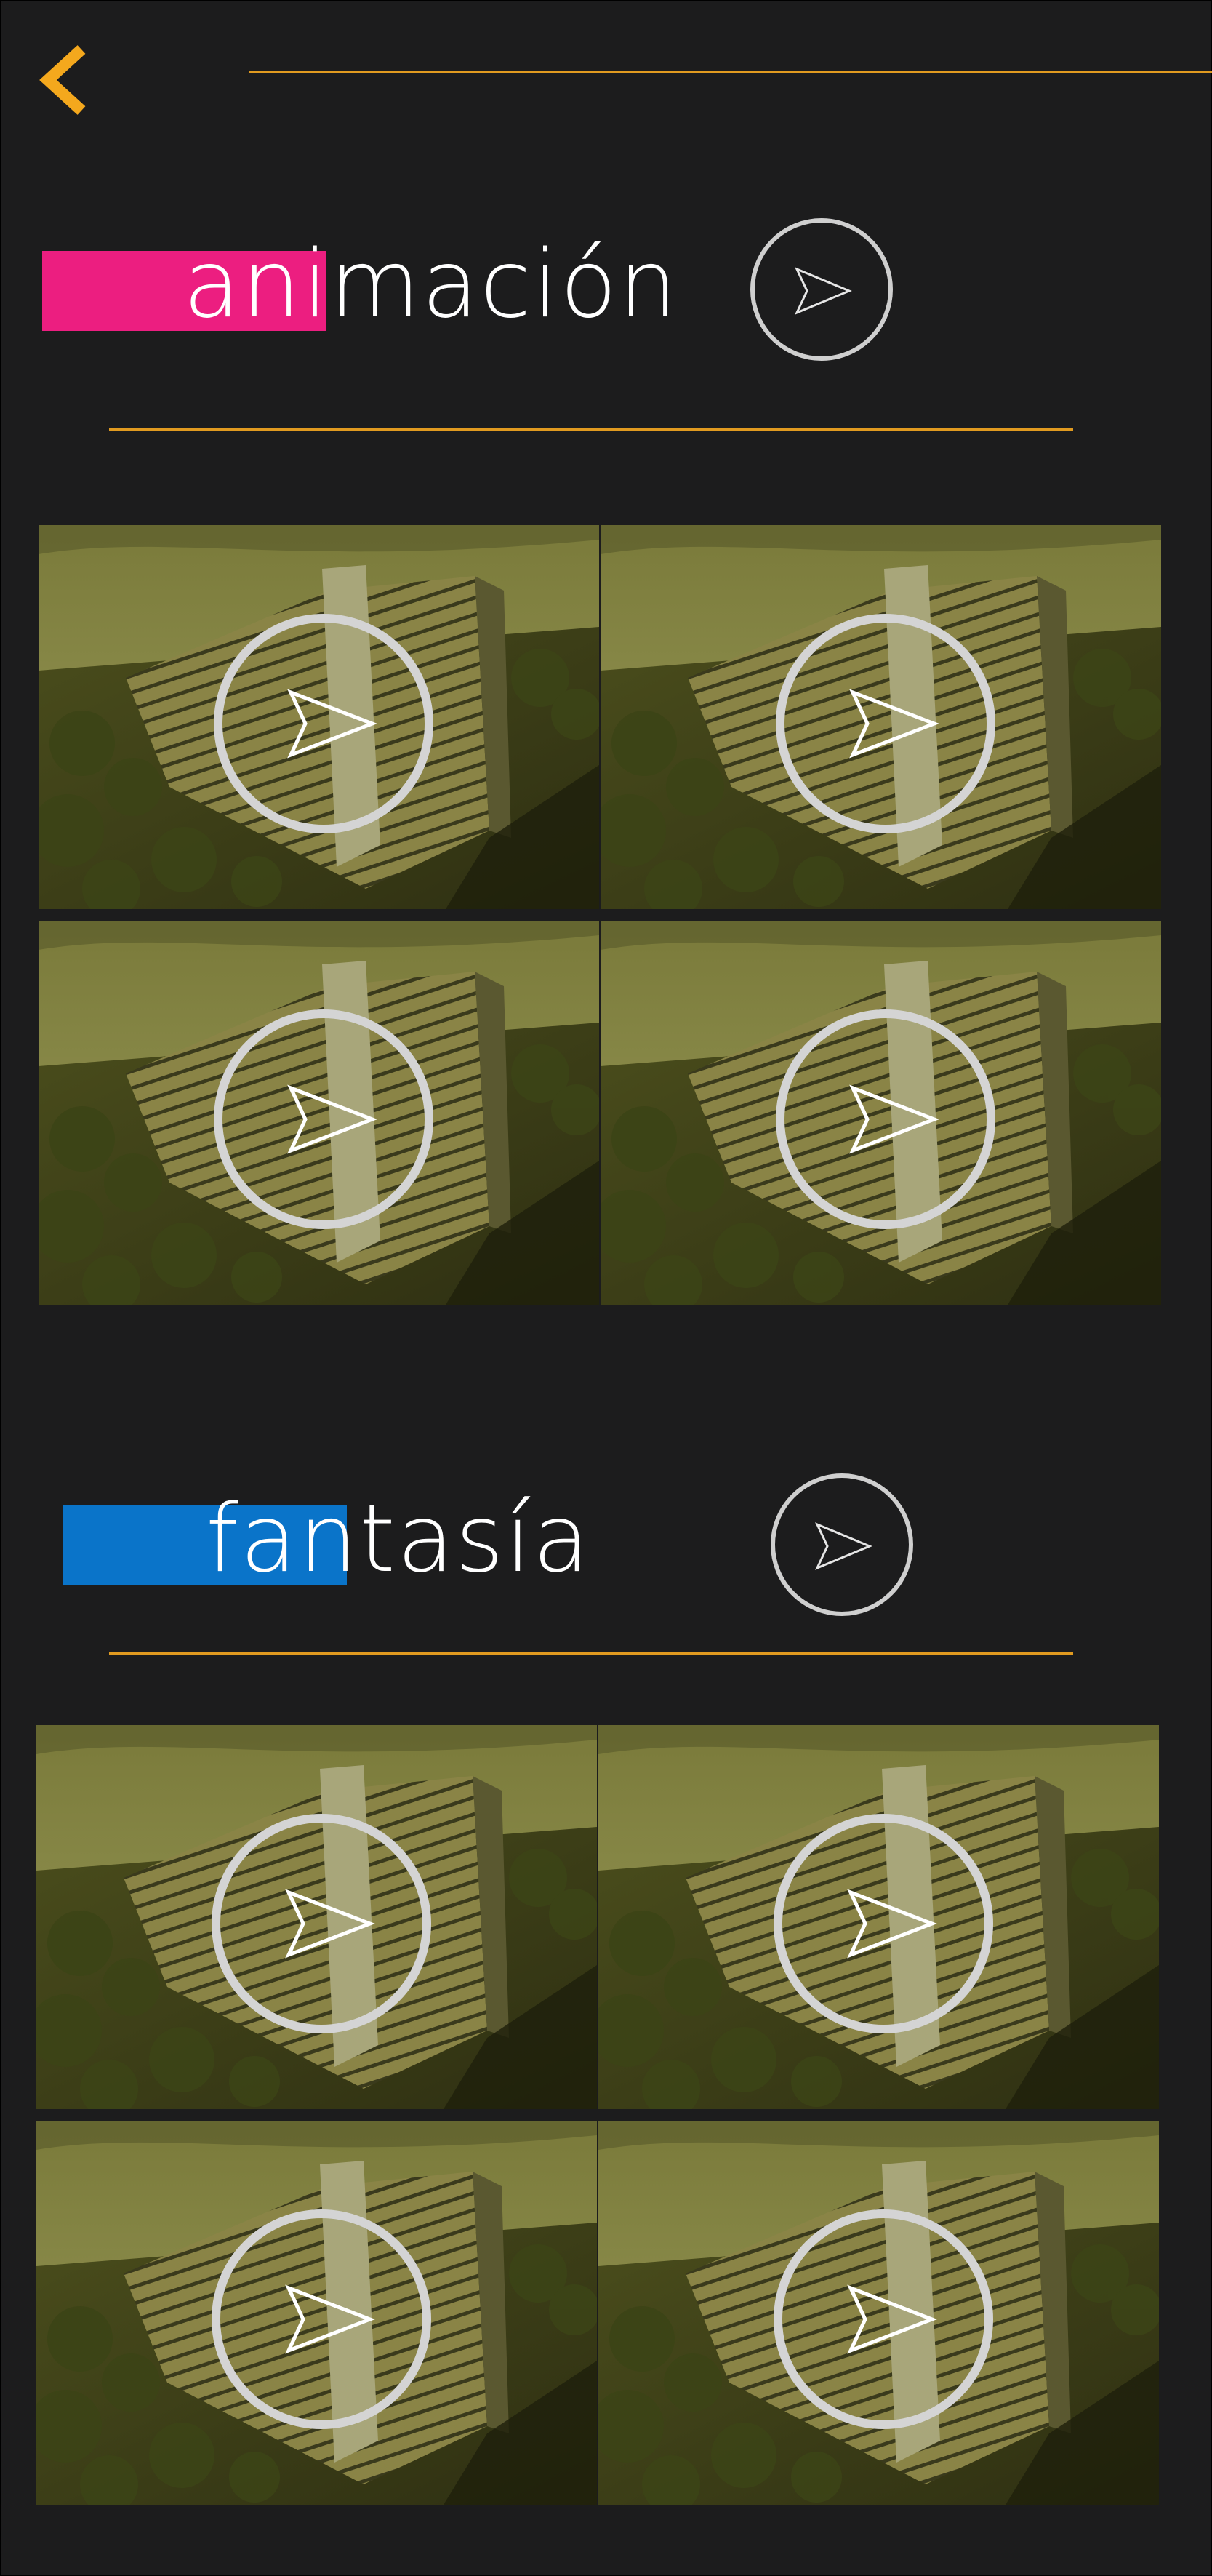 This screenshot has height=2576, width=1212. What do you see at coordinates (730, 72) in the screenshot?
I see `header-divider` at bounding box center [730, 72].